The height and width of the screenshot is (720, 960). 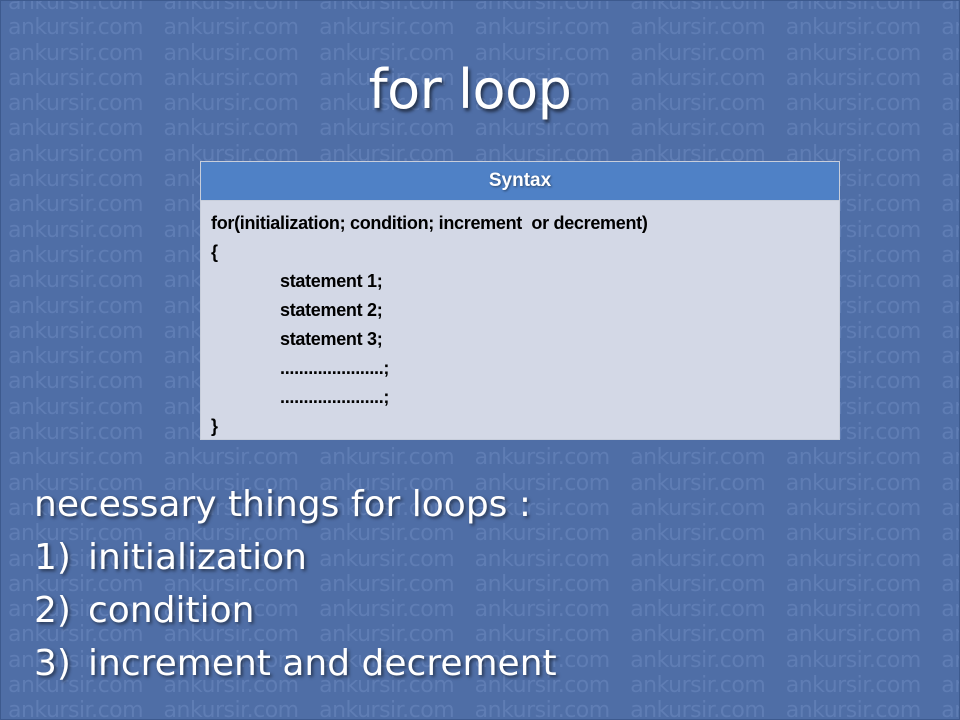 I want to click on list-item-number: 1), so click(x=52, y=557).